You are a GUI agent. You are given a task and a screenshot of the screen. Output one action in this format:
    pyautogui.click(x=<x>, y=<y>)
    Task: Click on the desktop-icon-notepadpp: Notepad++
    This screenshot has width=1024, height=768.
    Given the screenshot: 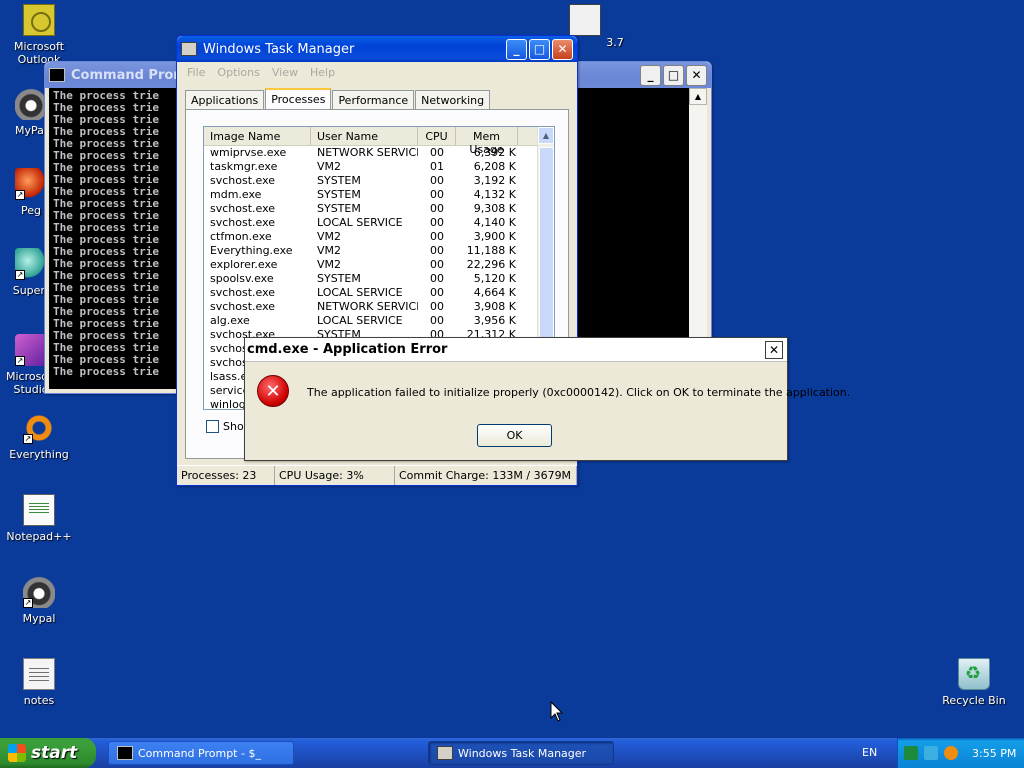 What is the action you would take?
    pyautogui.click(x=39, y=518)
    